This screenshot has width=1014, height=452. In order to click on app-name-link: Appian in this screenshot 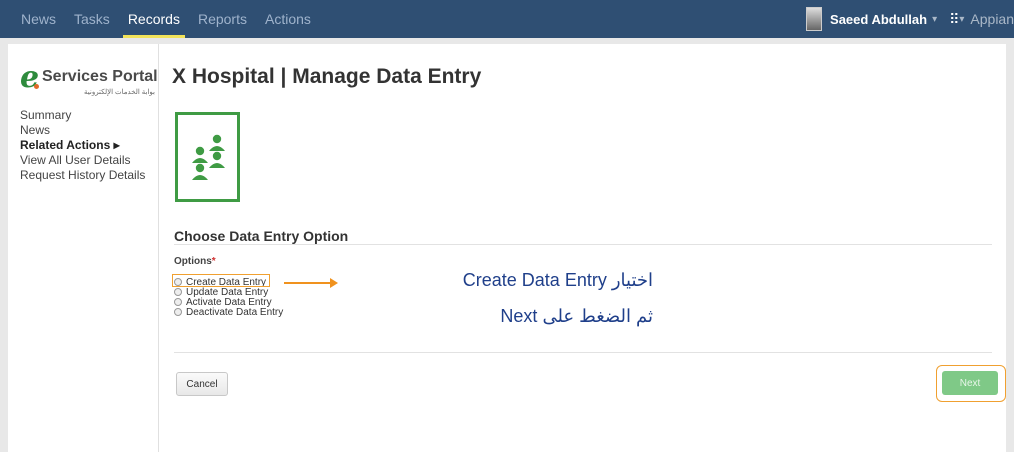, I will do `click(992, 19)`.